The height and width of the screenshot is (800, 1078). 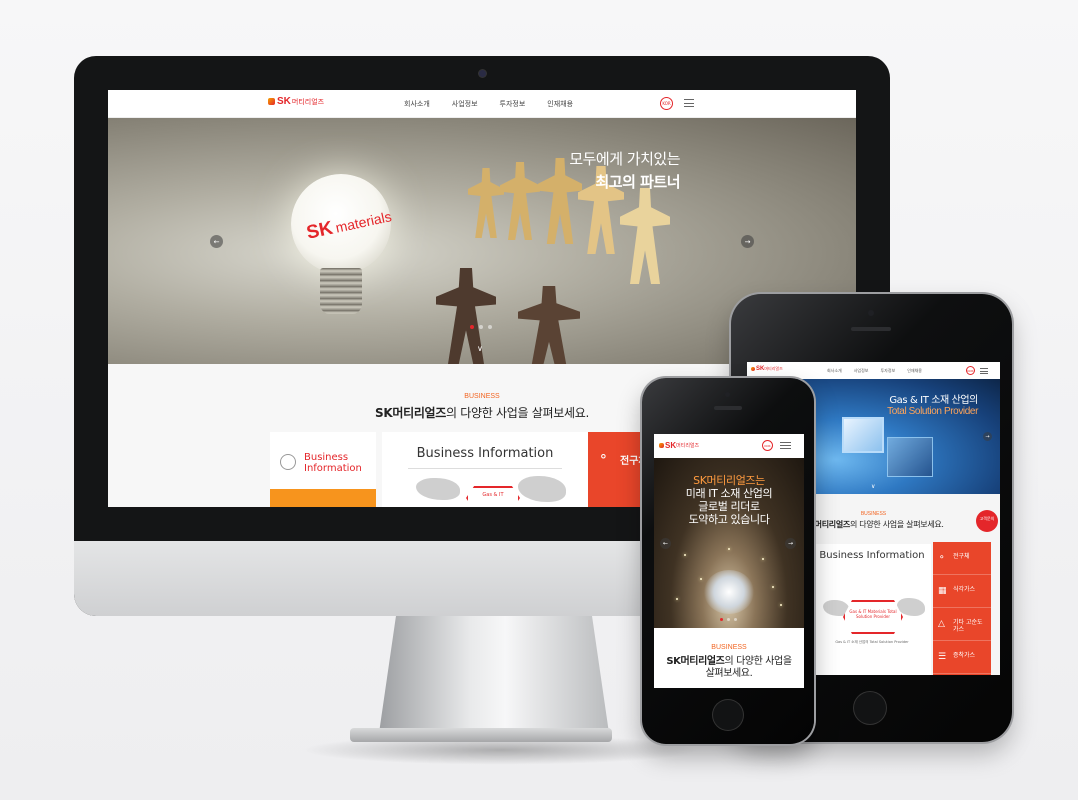 What do you see at coordinates (933, 400) in the screenshot?
I see `hero-line-1: Gas & IT 소재 산업의` at bounding box center [933, 400].